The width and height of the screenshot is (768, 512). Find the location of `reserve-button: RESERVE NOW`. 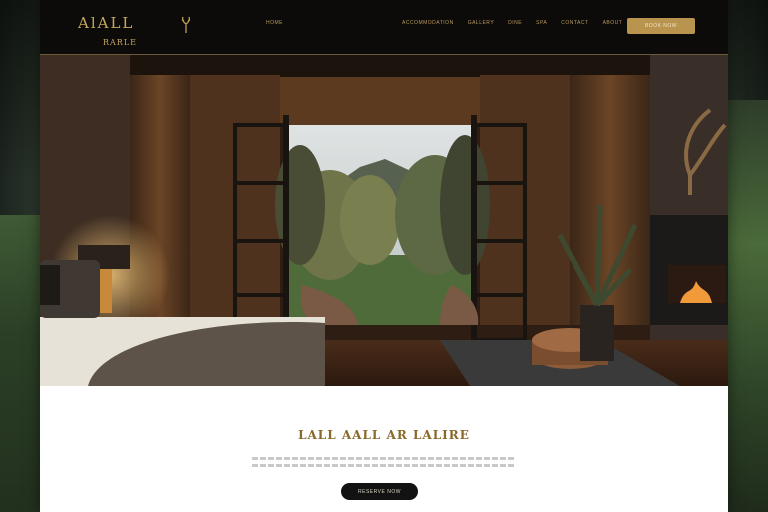

reserve-button: RESERVE NOW is located at coordinates (379, 491).